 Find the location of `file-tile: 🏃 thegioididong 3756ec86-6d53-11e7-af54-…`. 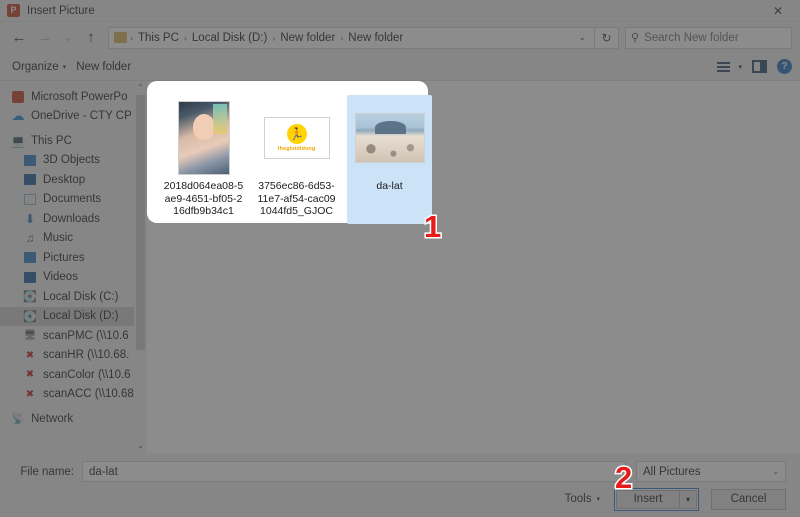

file-tile: 🏃 thegioididong 3756ec86-6d53-11e7-af54-… is located at coordinates (296, 159).